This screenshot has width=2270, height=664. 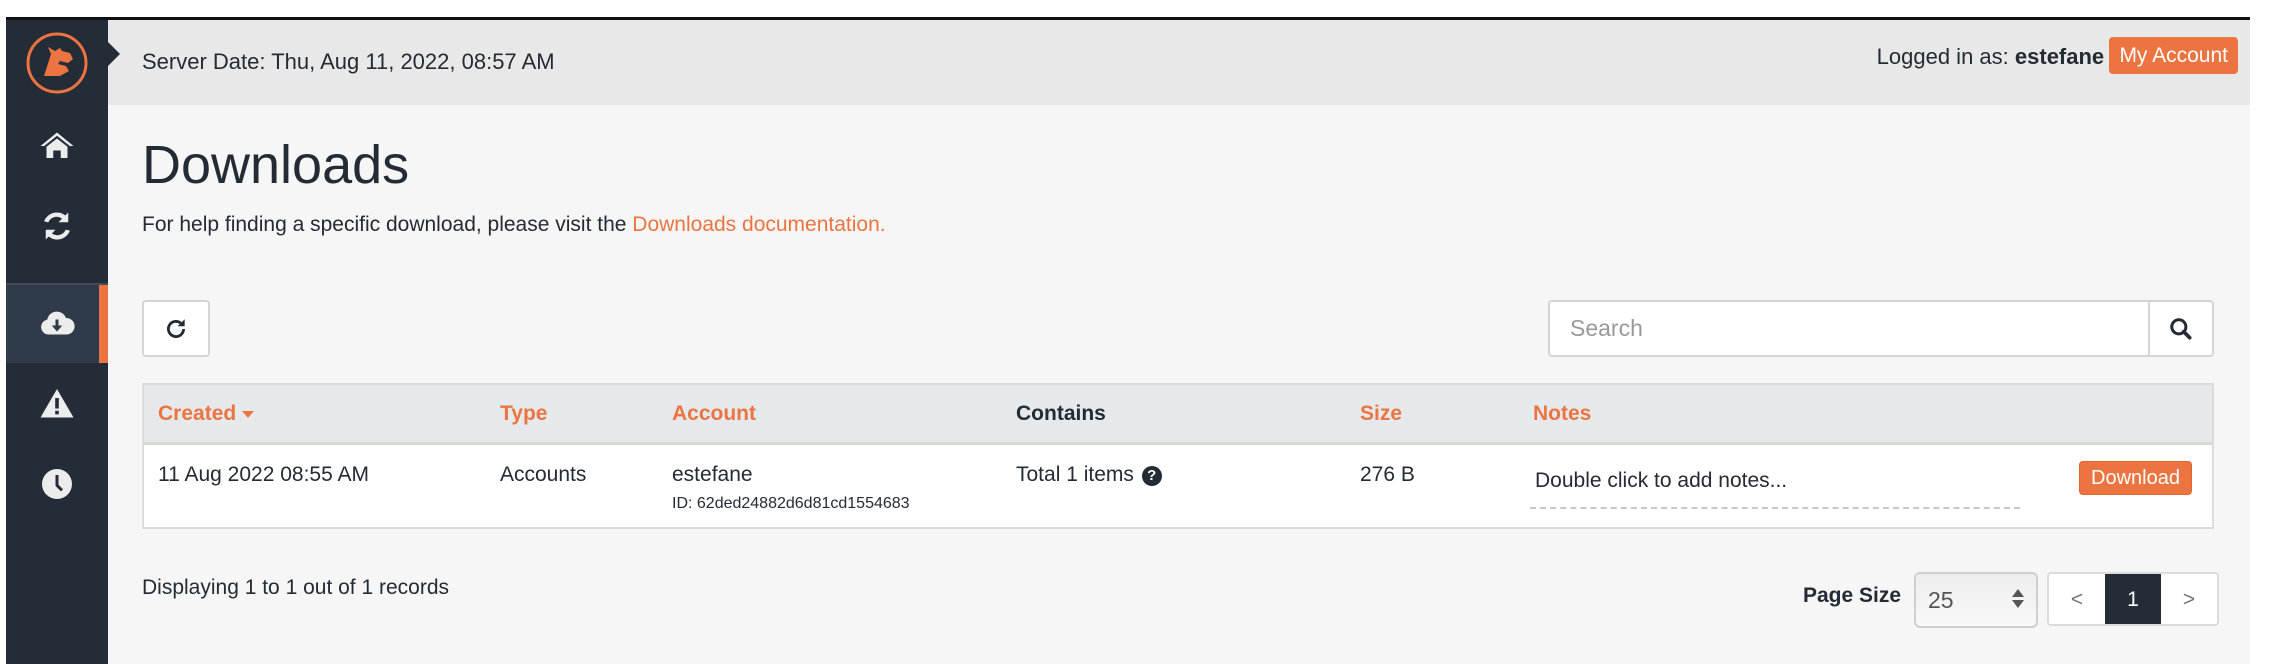 What do you see at coordinates (1075, 474) in the screenshot?
I see `contains-text: Total 1 items` at bounding box center [1075, 474].